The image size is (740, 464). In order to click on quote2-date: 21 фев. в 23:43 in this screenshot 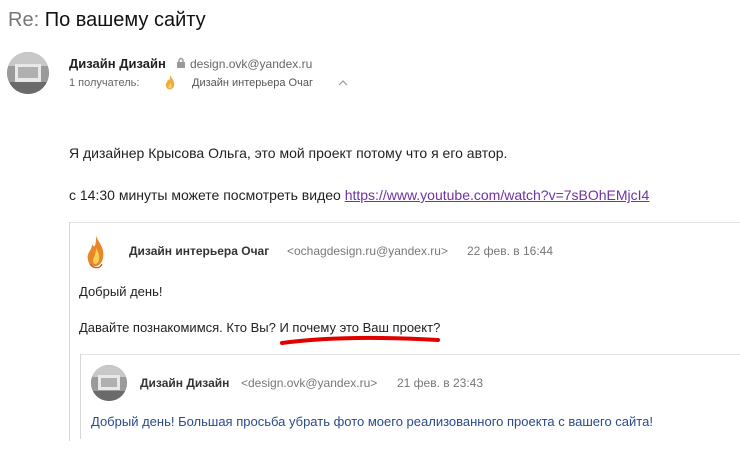, I will do `click(440, 383)`.